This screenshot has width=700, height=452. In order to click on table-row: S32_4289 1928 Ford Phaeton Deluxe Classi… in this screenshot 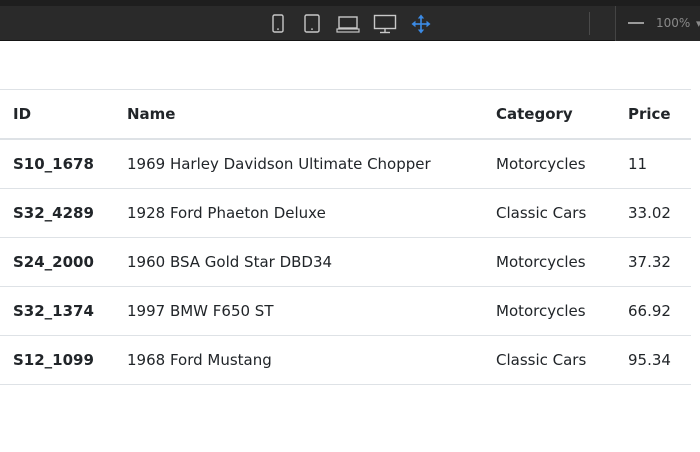, I will do `click(345, 213)`.